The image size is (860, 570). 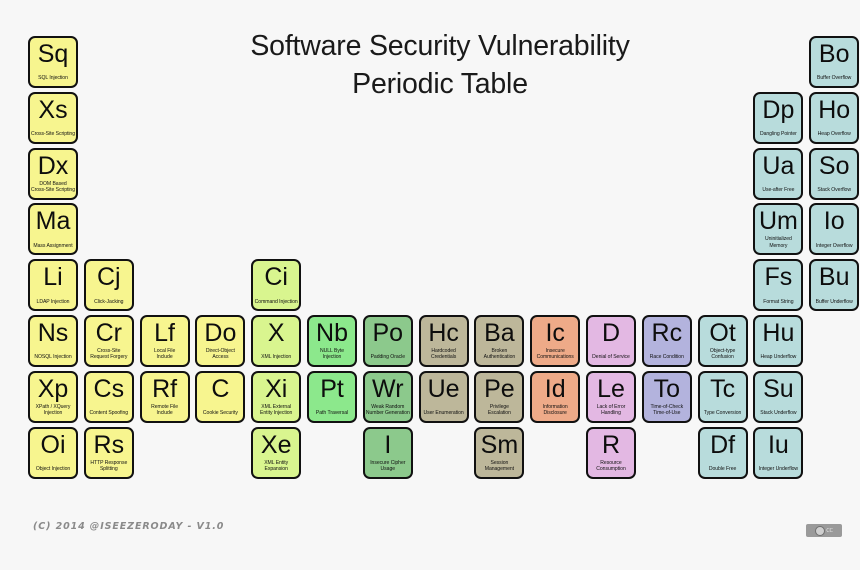 I want to click on element-cell-ci: Ci Command Injection, so click(x=276, y=285).